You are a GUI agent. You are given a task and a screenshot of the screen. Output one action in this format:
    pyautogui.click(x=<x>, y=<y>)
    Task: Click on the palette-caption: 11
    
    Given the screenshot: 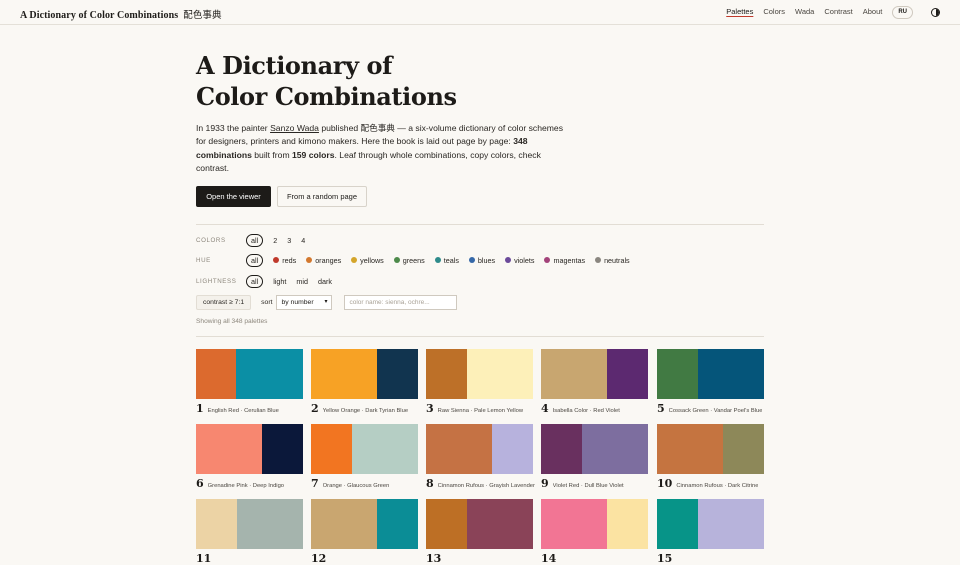 What is the action you would take?
    pyautogui.click(x=256, y=558)
    